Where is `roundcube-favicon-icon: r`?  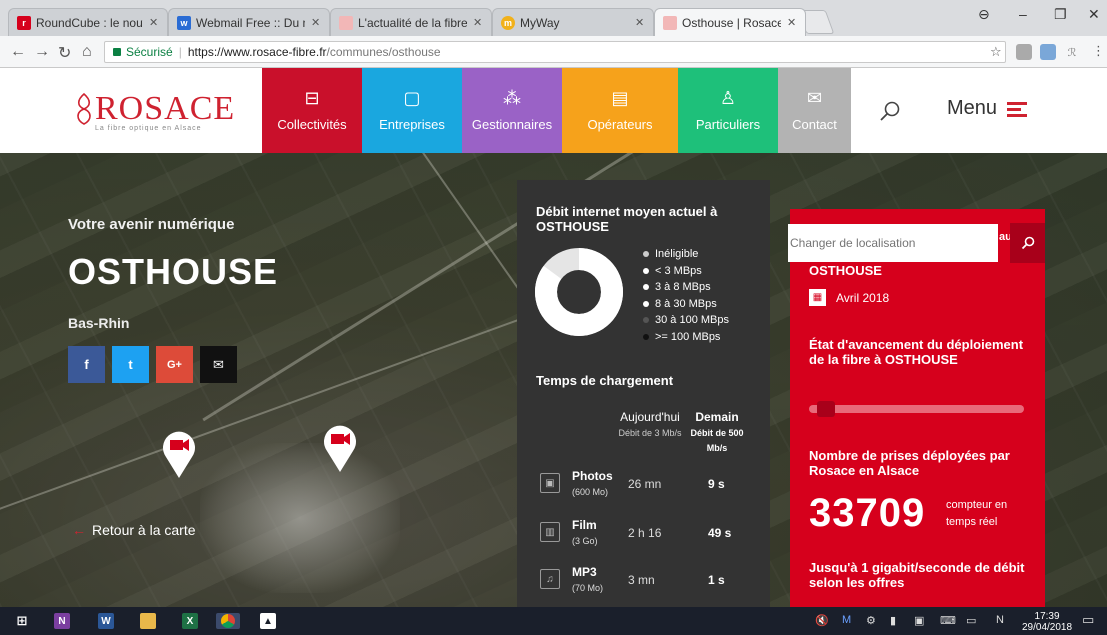 roundcube-favicon-icon: r is located at coordinates (24, 22).